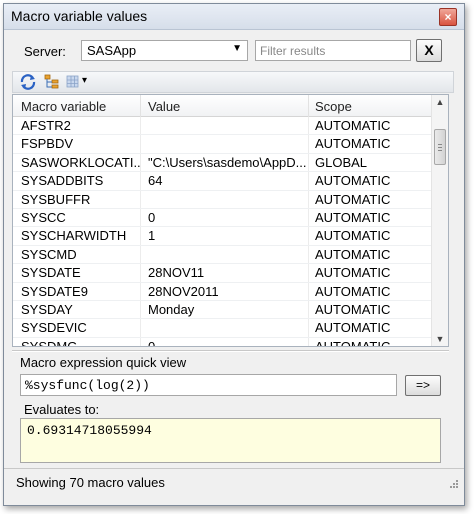  I want to click on filter-input, so click(333, 50).